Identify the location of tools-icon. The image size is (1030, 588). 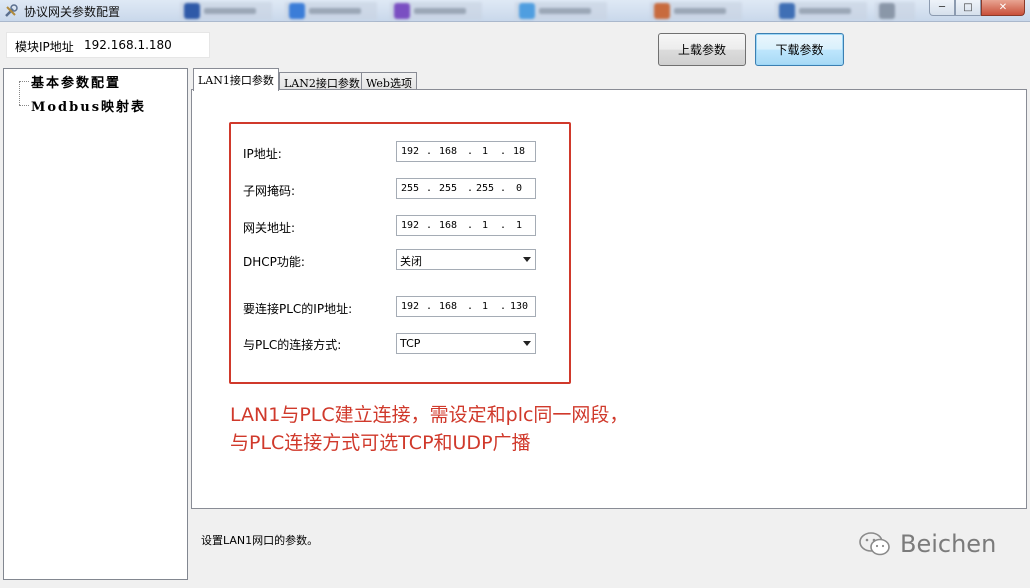
(11, 10).